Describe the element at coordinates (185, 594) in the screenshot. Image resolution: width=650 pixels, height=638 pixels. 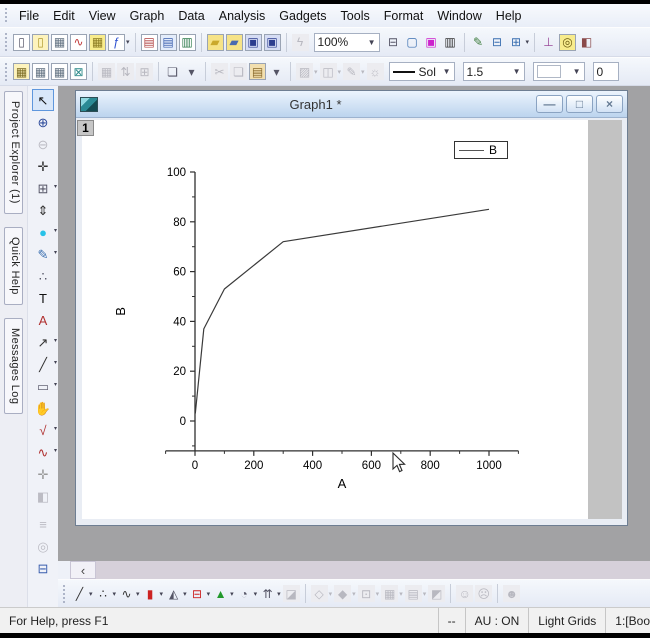
I see `area-plot-dropdown-icon: ▾` at that location.